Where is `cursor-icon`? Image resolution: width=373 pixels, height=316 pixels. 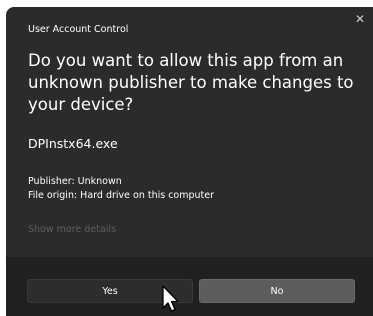
cursor-icon is located at coordinates (170, 298).